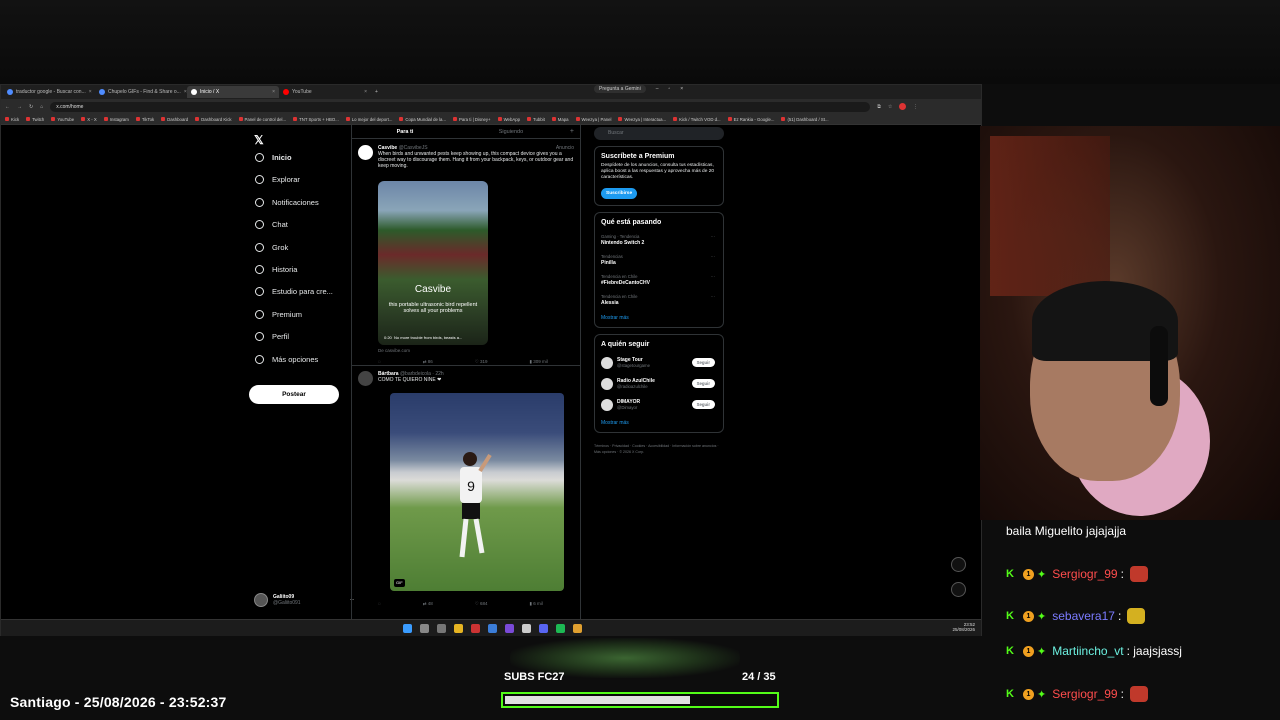 Image resolution: width=1280 pixels, height=720 pixels. Describe the element at coordinates (272, 337) in the screenshot. I see `nav-item-profile: Perfil` at that location.